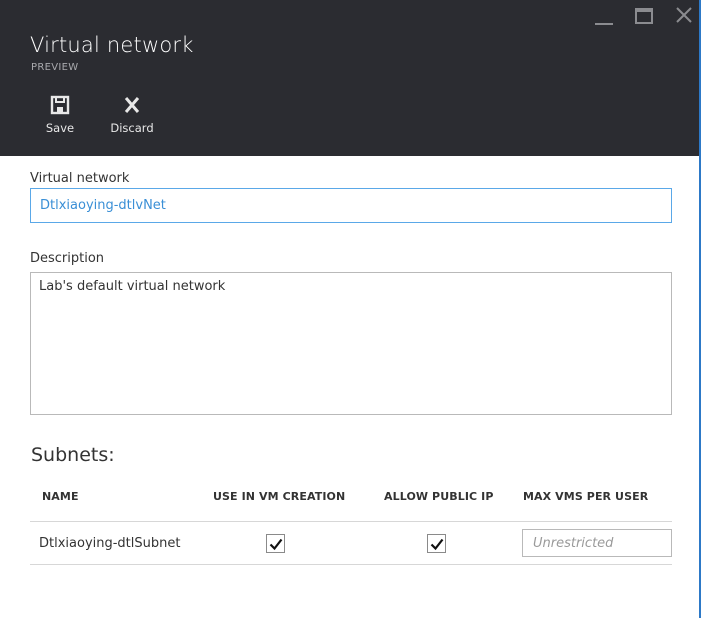  What do you see at coordinates (60, 128) in the screenshot?
I see `save-label: Save` at bounding box center [60, 128].